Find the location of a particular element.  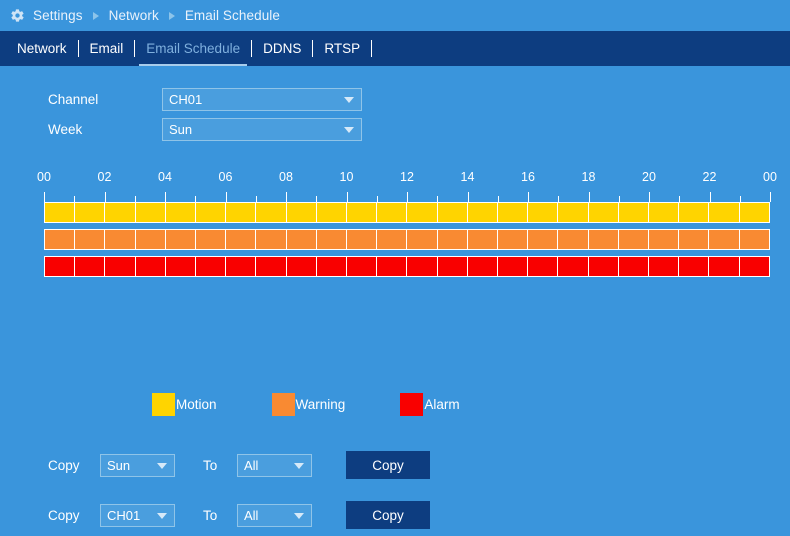

tab-email: Email is located at coordinates (107, 48).